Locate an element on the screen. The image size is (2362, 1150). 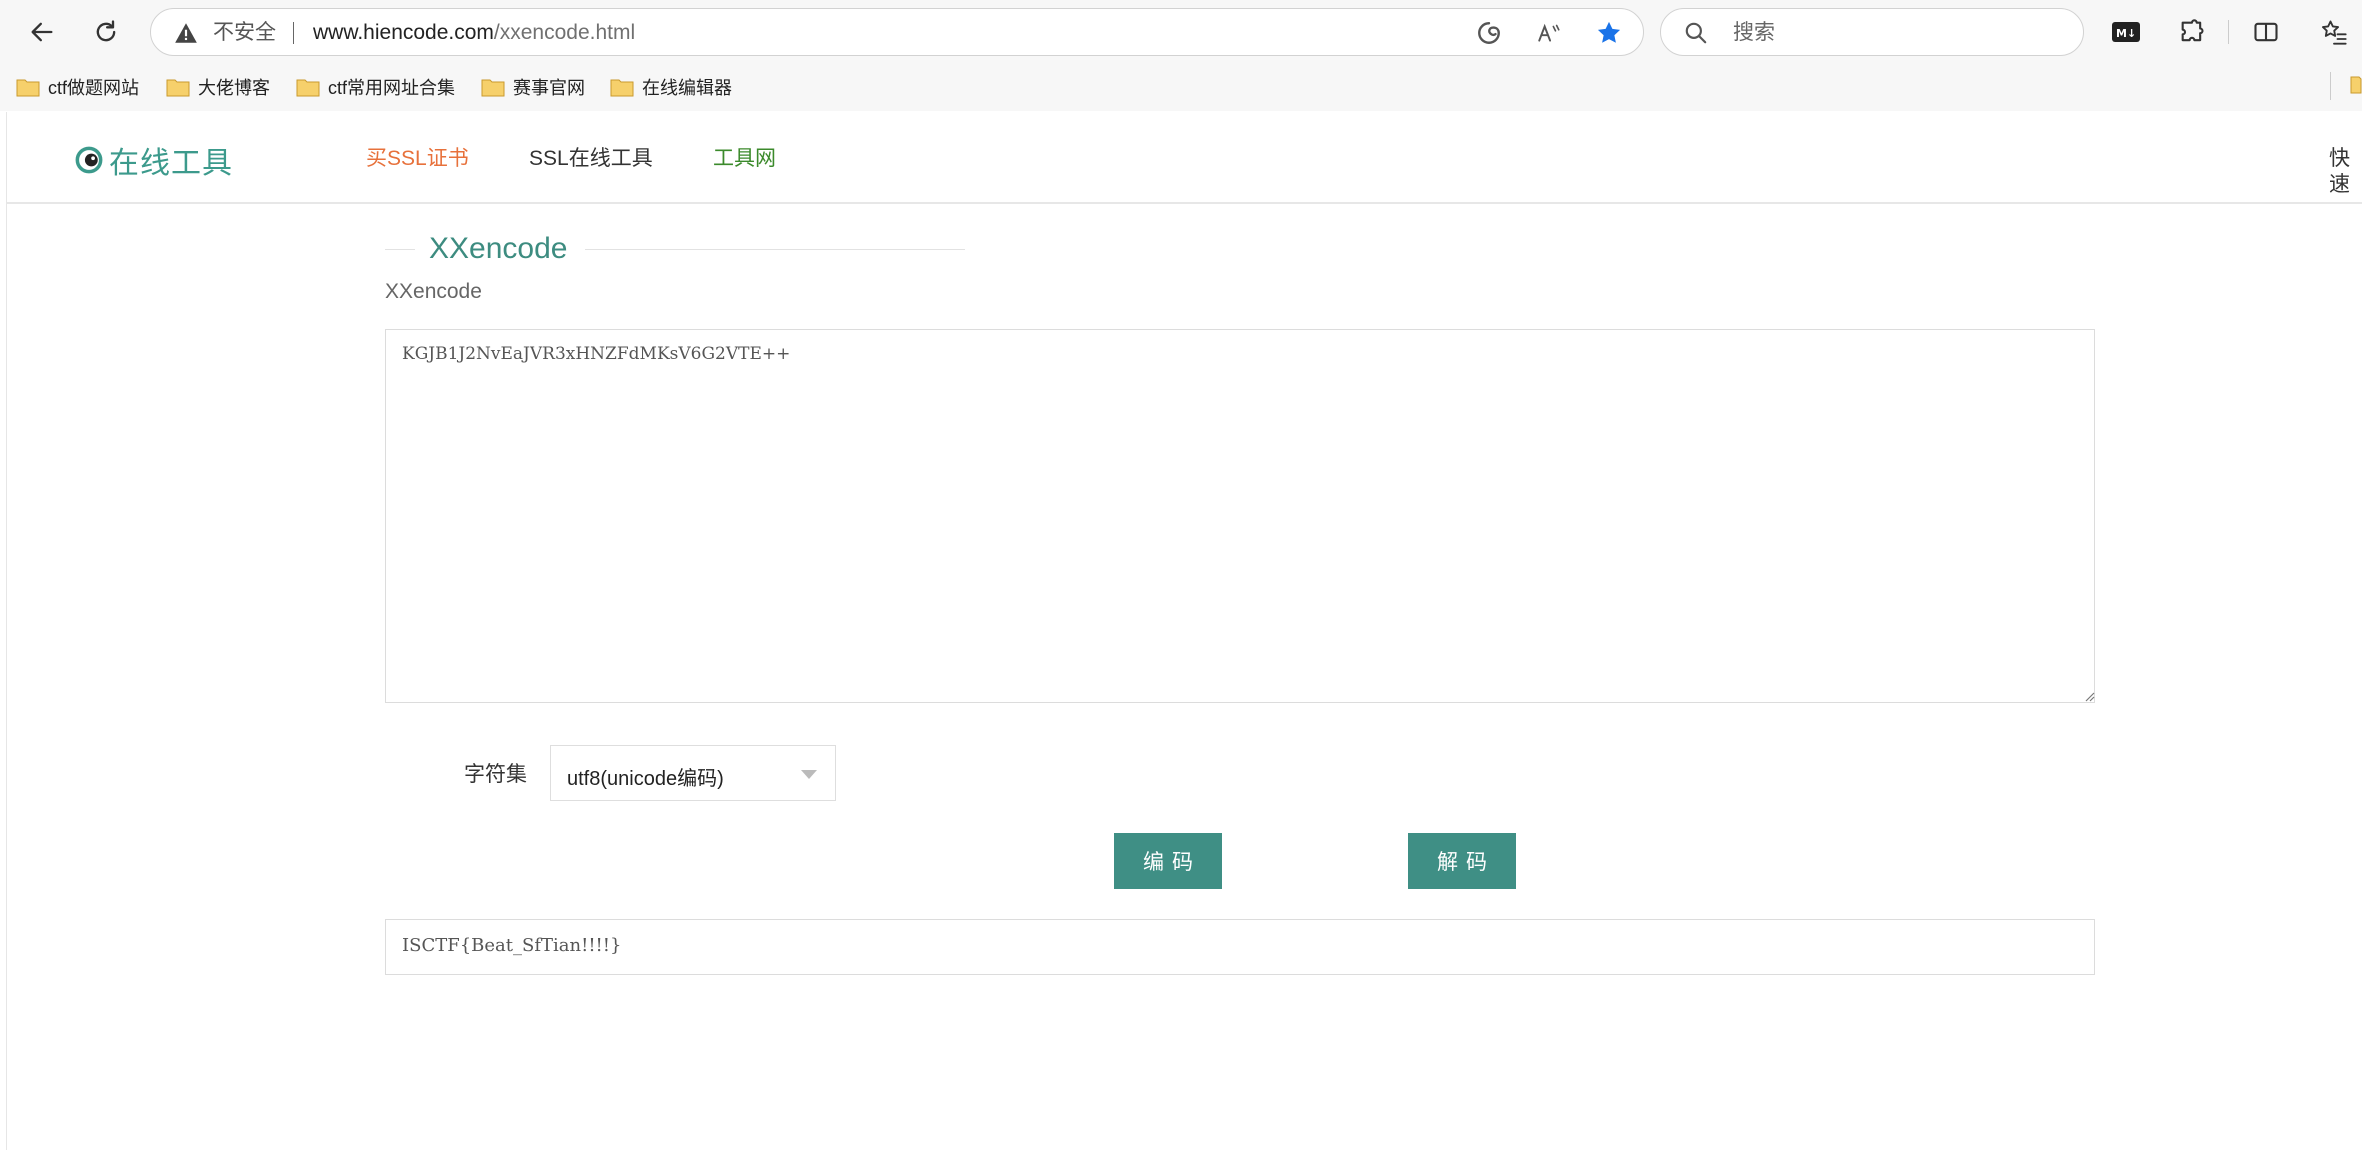
security-label: 不安全 is located at coordinates (244, 33).